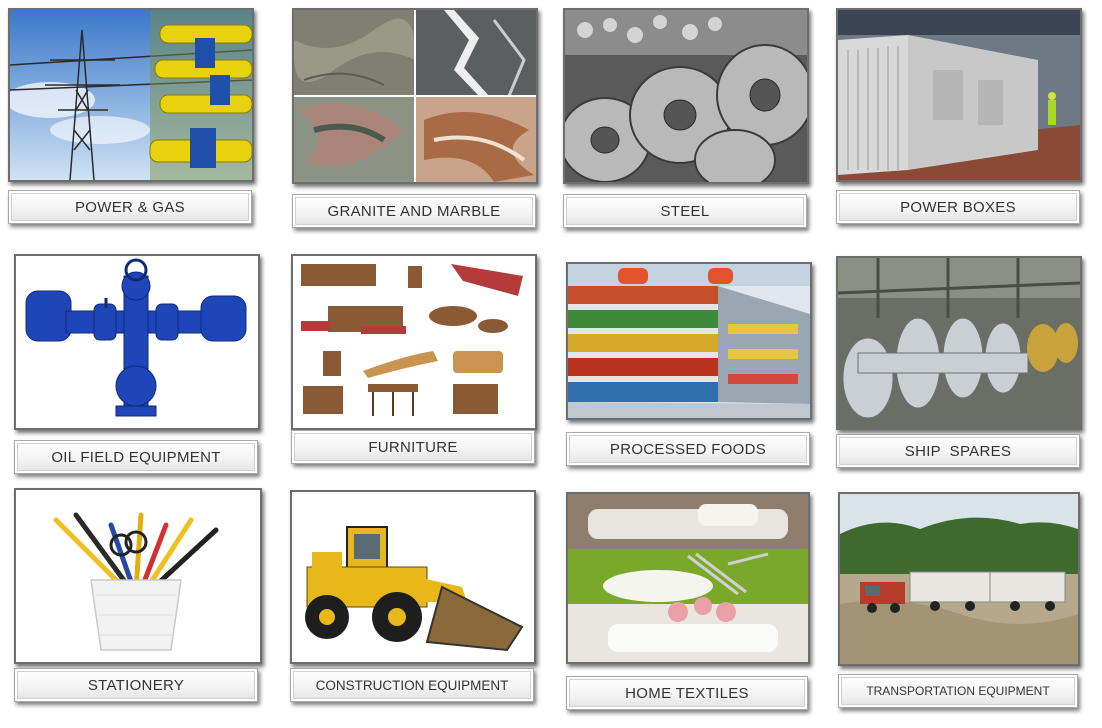 The width and height of the screenshot is (1102, 728). I want to click on power-boxes-image, so click(959, 95).